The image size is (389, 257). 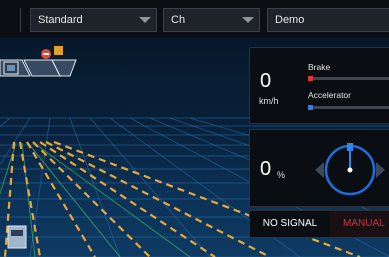 What do you see at coordinates (281, 175) in the screenshot?
I see `steering-unit: %` at bounding box center [281, 175].